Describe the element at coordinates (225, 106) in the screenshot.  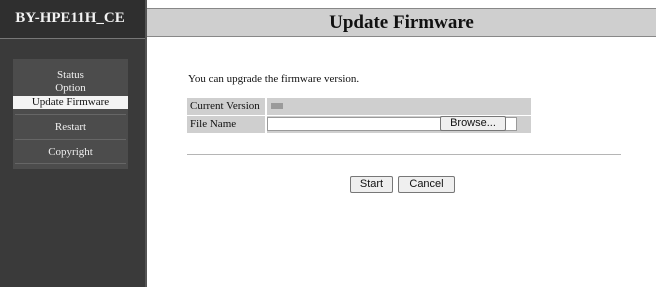
I see `current-version-label: Current Version` at that location.